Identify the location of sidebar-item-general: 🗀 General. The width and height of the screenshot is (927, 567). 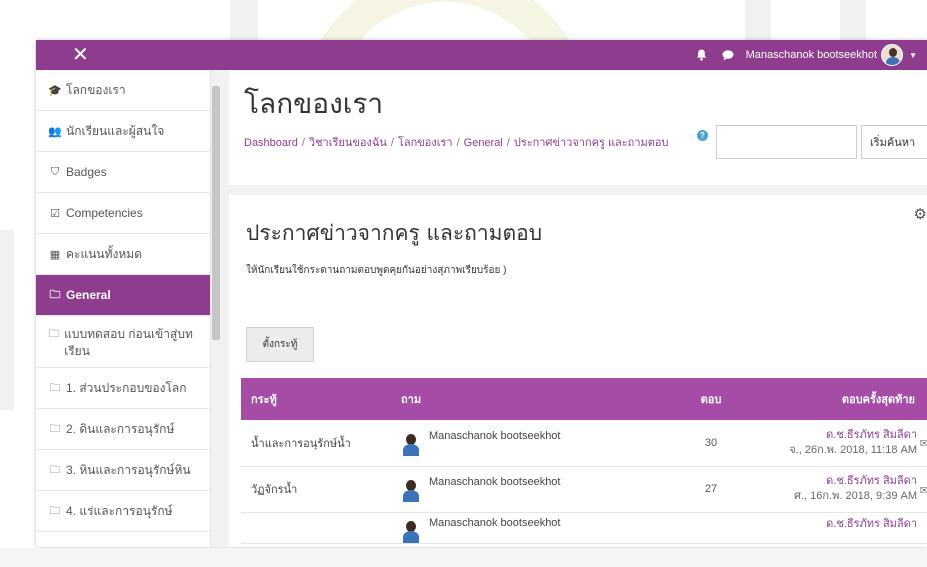
(123, 295).